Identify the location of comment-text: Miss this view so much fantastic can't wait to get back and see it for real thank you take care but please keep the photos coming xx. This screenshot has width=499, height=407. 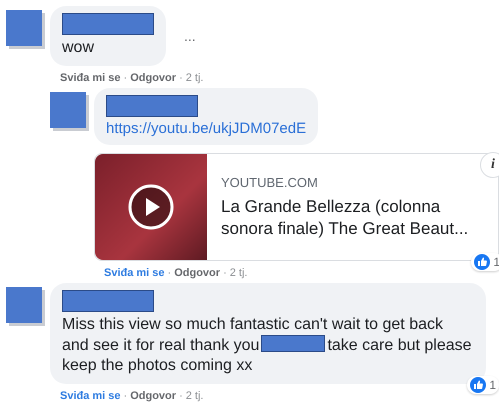
(267, 345).